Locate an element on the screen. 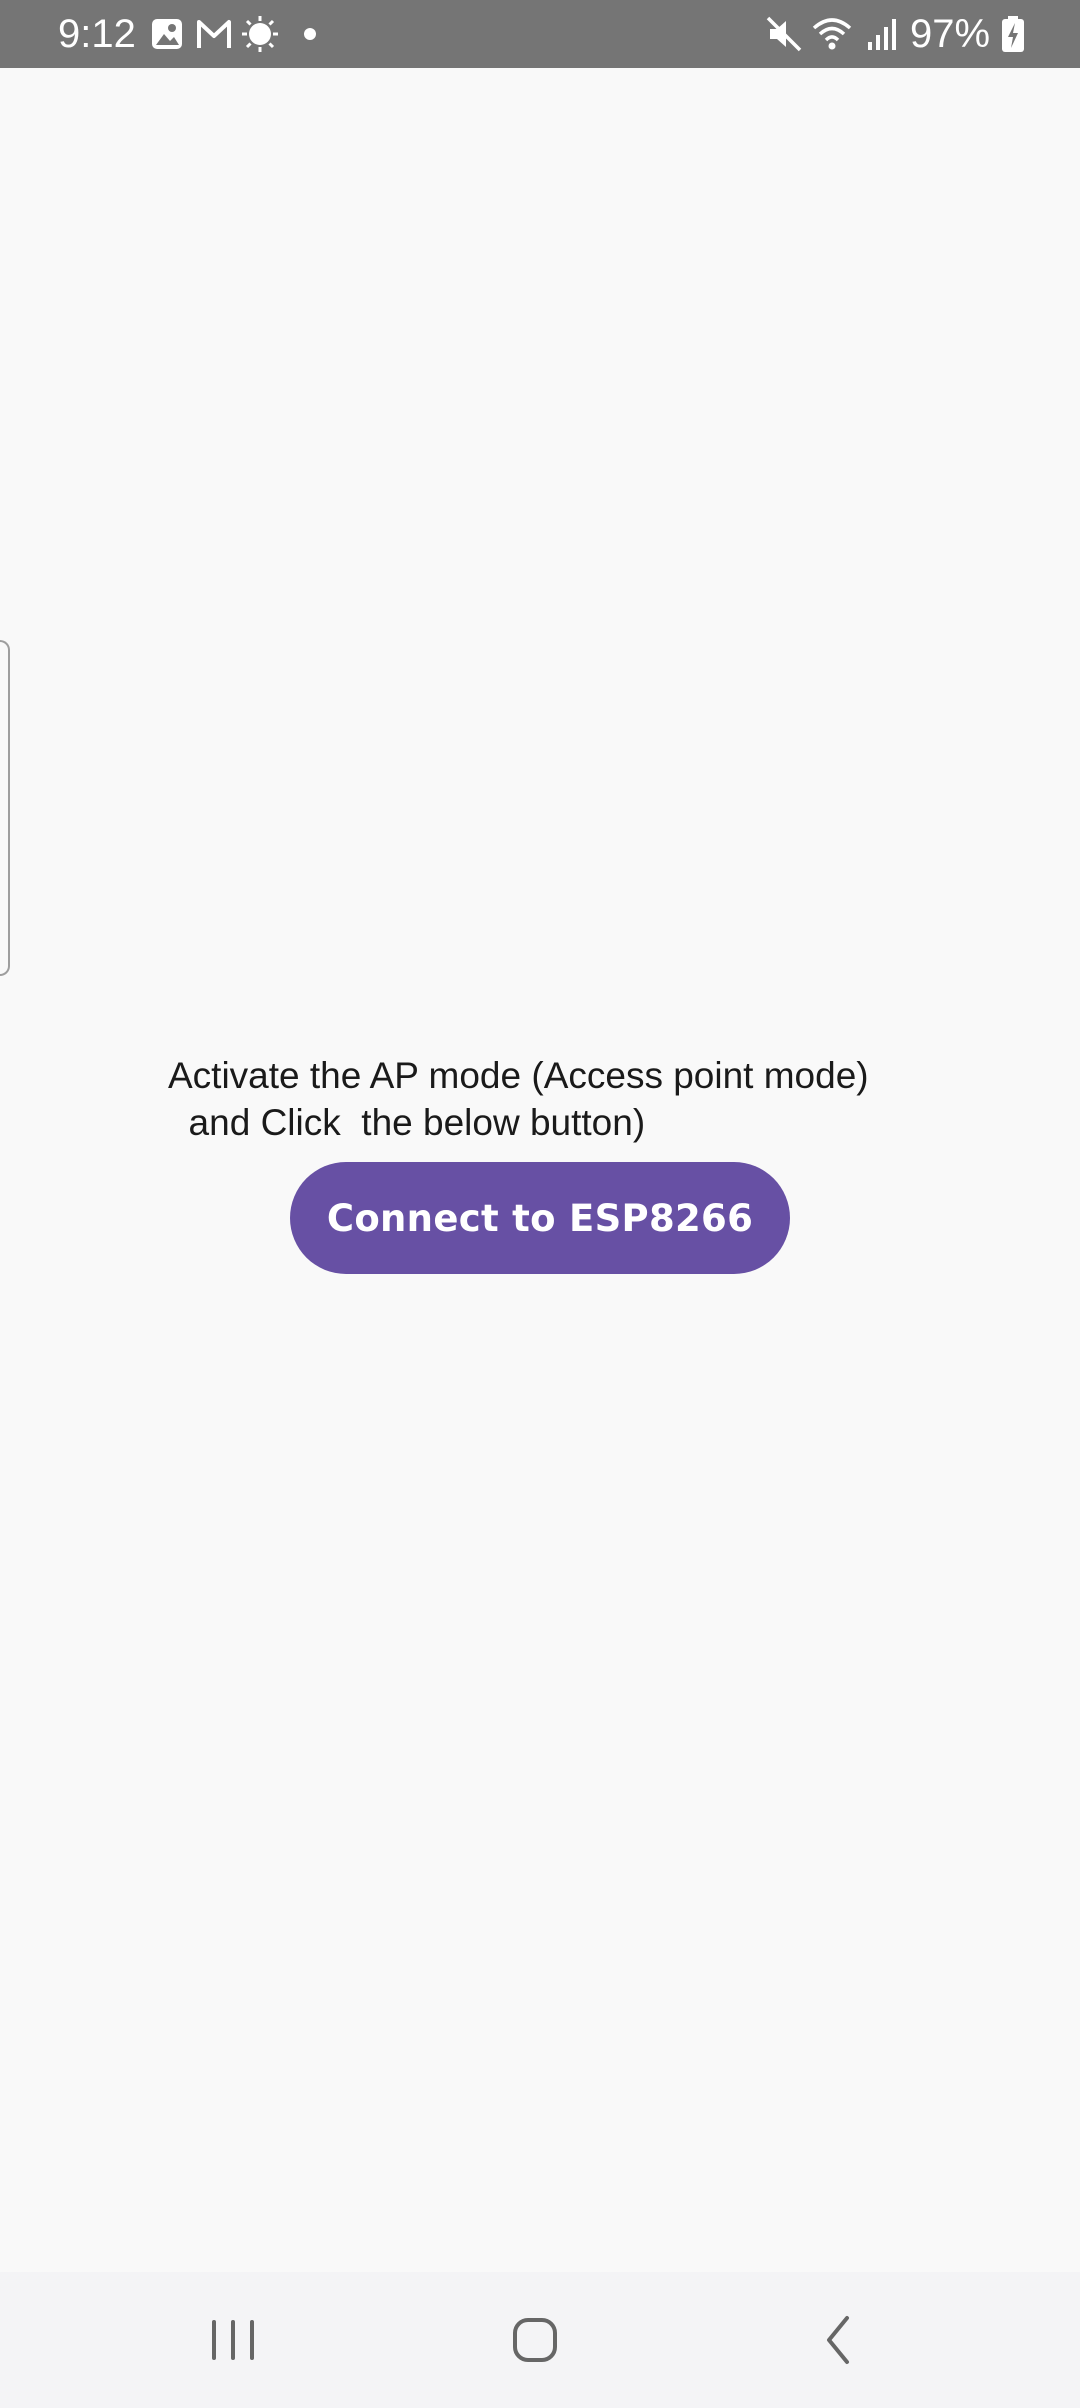  status-bar: 9:12 97% is located at coordinates (540, 34).